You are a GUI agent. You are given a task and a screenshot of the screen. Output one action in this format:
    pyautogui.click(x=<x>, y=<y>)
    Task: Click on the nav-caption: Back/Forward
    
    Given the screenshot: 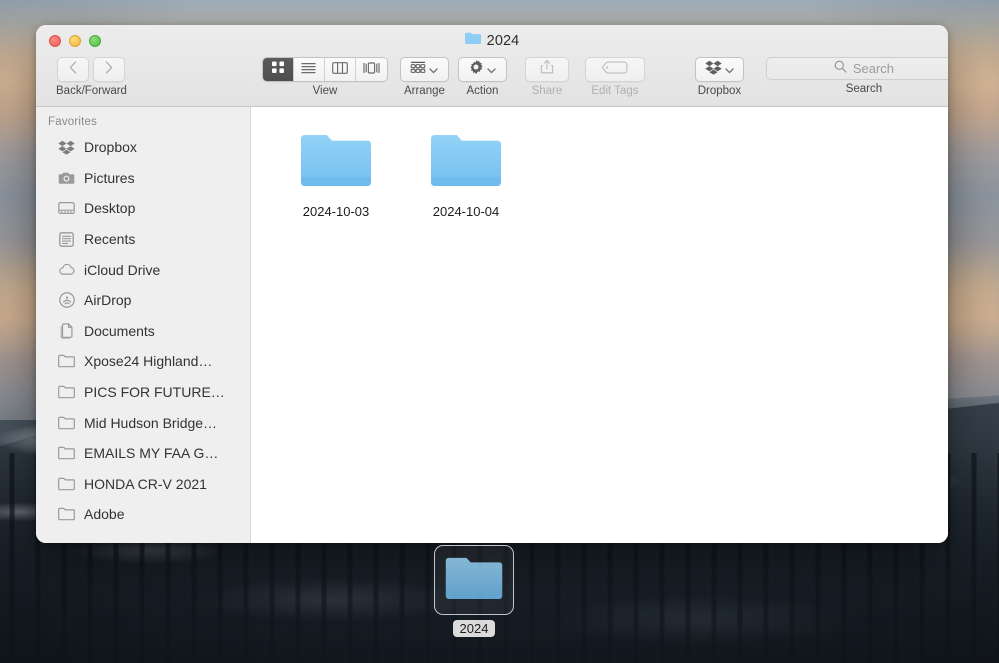 What is the action you would take?
    pyautogui.click(x=91, y=91)
    